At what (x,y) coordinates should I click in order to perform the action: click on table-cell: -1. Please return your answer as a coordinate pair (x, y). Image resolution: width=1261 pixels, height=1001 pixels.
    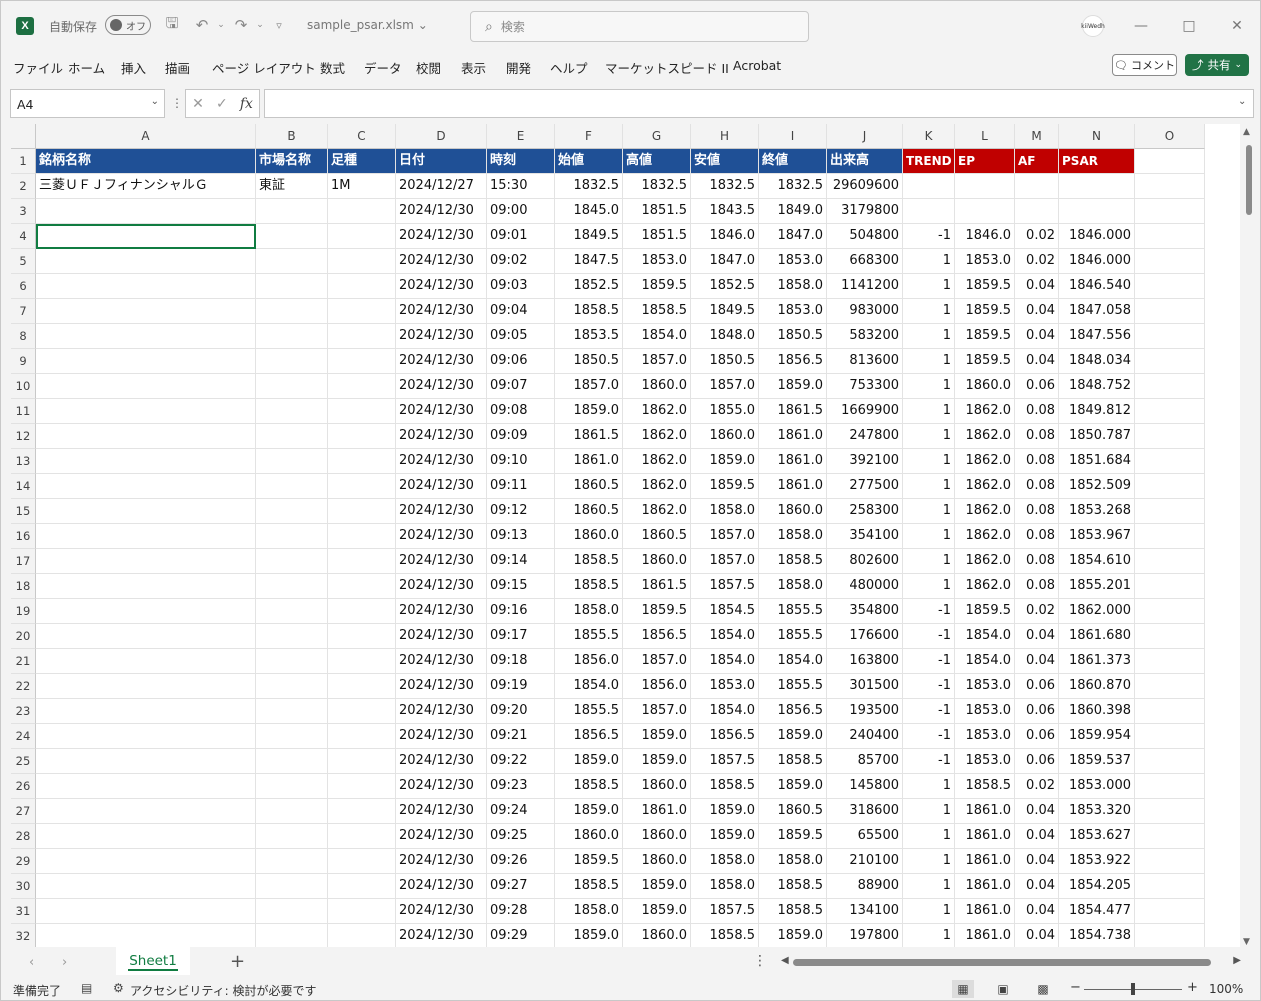
    Looking at the image, I should click on (929, 686).